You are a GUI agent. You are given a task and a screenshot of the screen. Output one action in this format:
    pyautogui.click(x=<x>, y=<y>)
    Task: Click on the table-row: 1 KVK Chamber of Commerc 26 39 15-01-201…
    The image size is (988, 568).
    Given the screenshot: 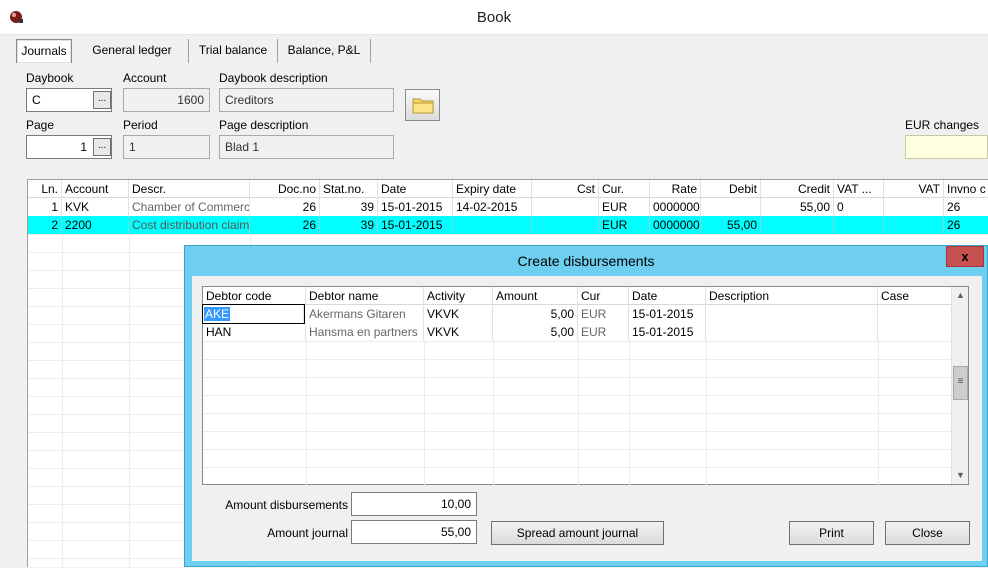 What is the action you would take?
    pyautogui.click(x=508, y=207)
    